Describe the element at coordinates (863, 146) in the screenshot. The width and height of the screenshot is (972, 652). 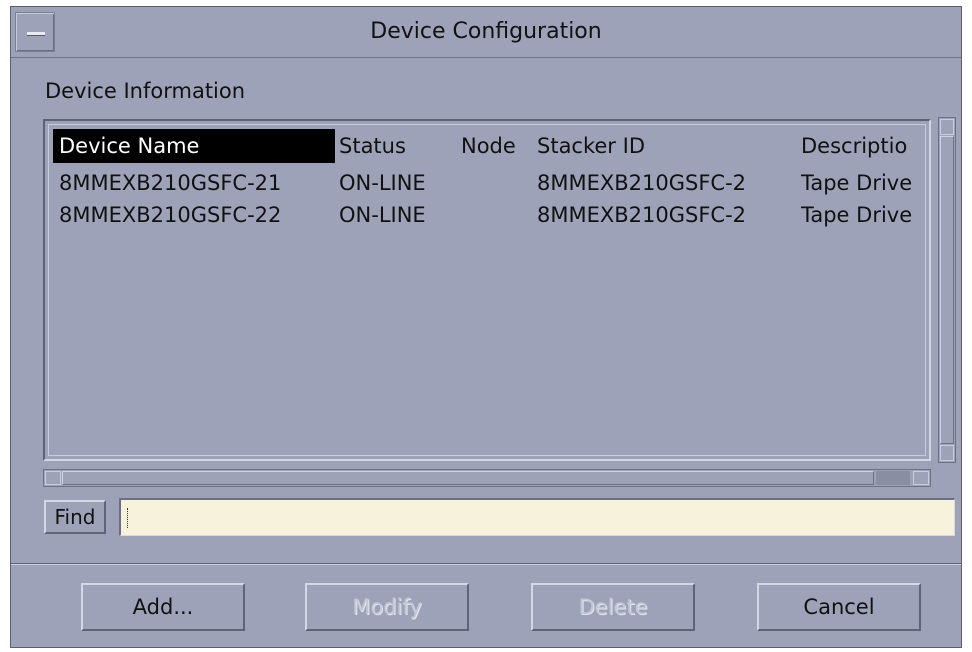
I see `column-header-description: Descriptio` at that location.